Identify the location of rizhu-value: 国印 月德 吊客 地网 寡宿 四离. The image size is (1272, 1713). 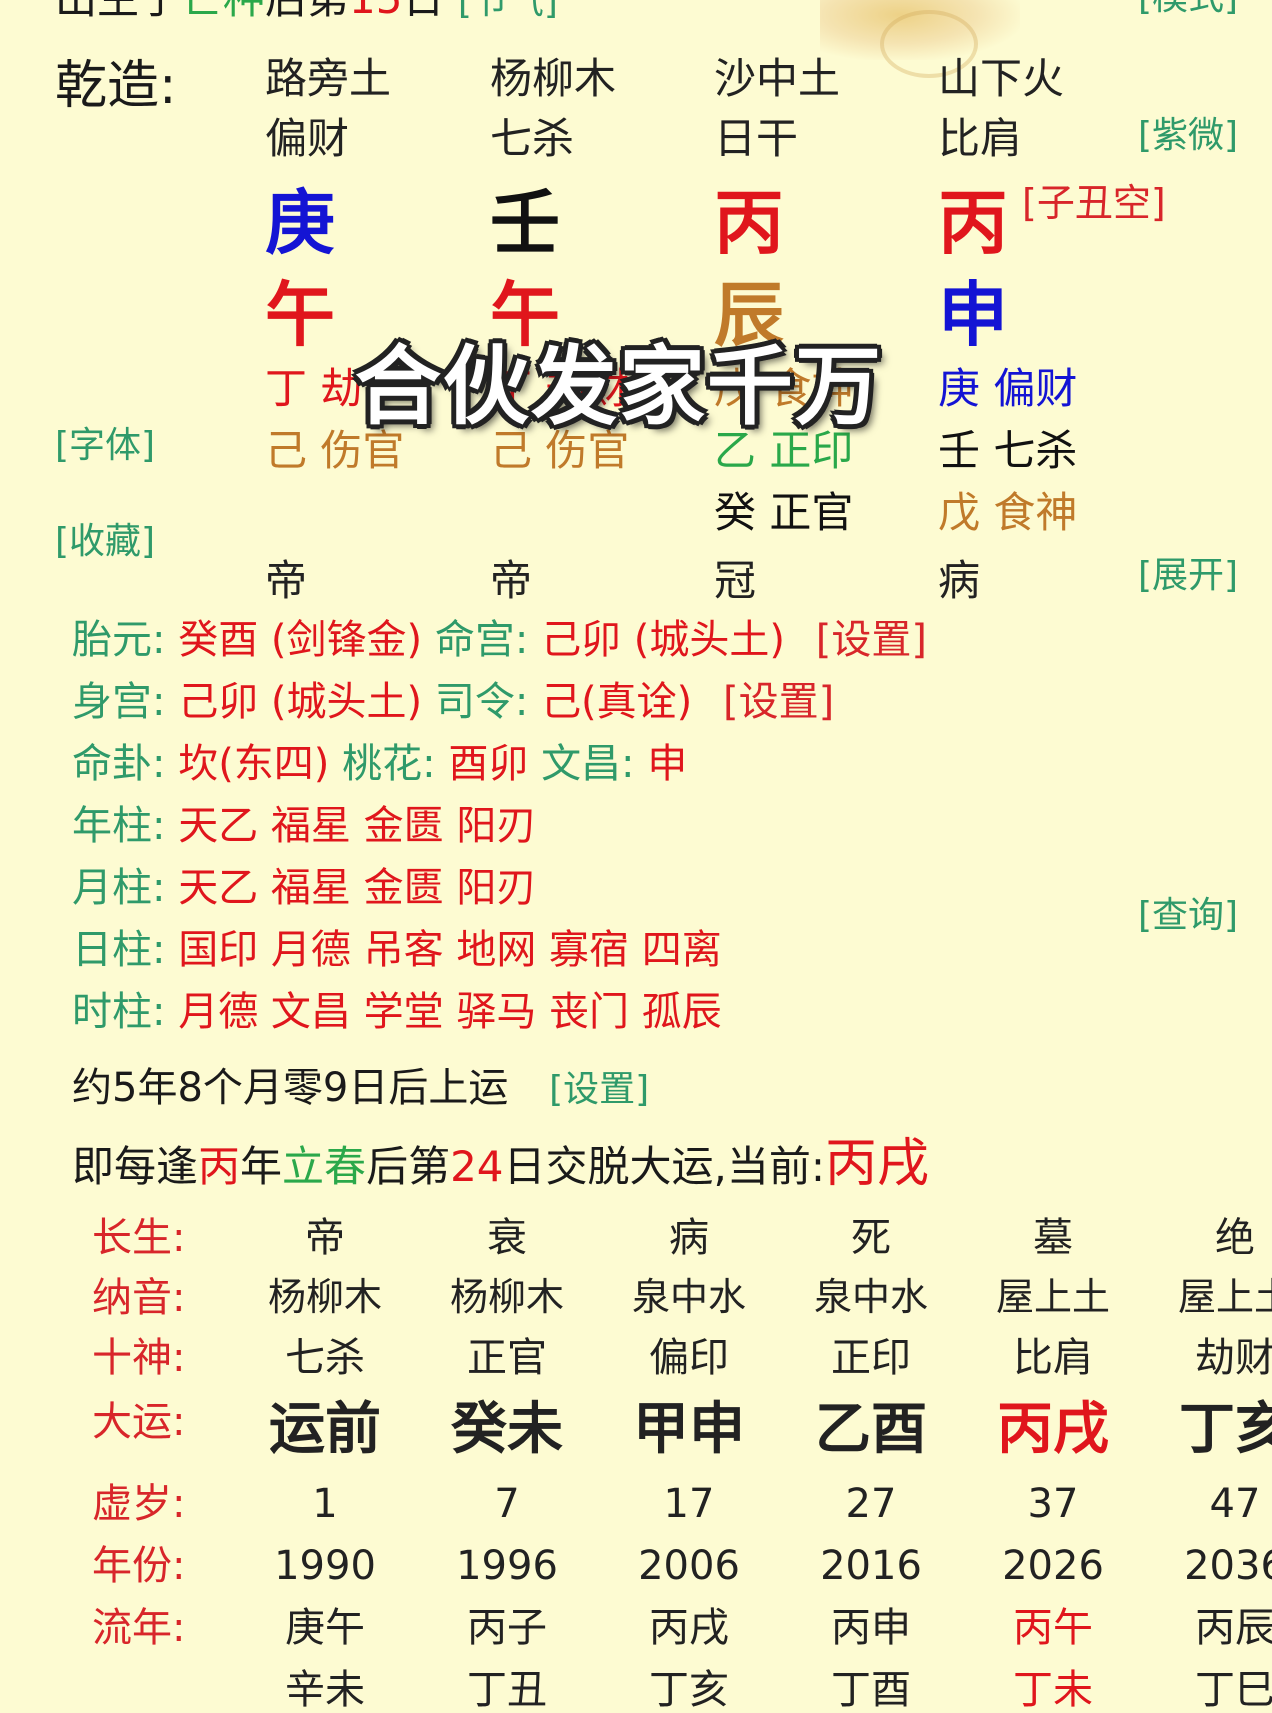
(450, 950).